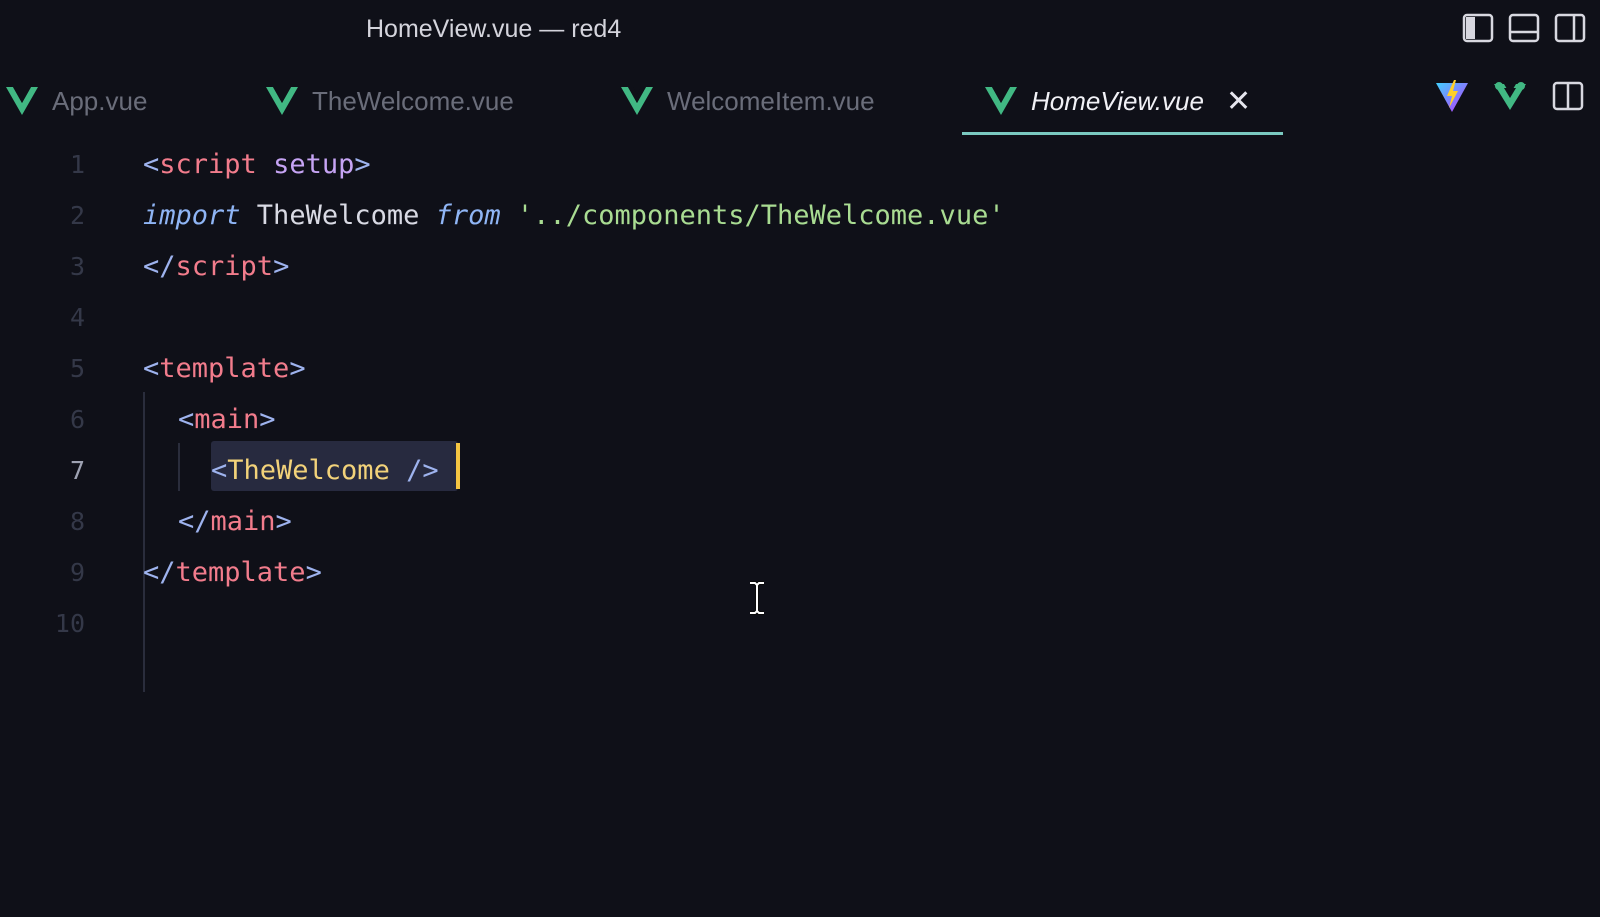 The width and height of the screenshot is (1600, 917). I want to click on tab-label: HomeView.vue, so click(1117, 100).